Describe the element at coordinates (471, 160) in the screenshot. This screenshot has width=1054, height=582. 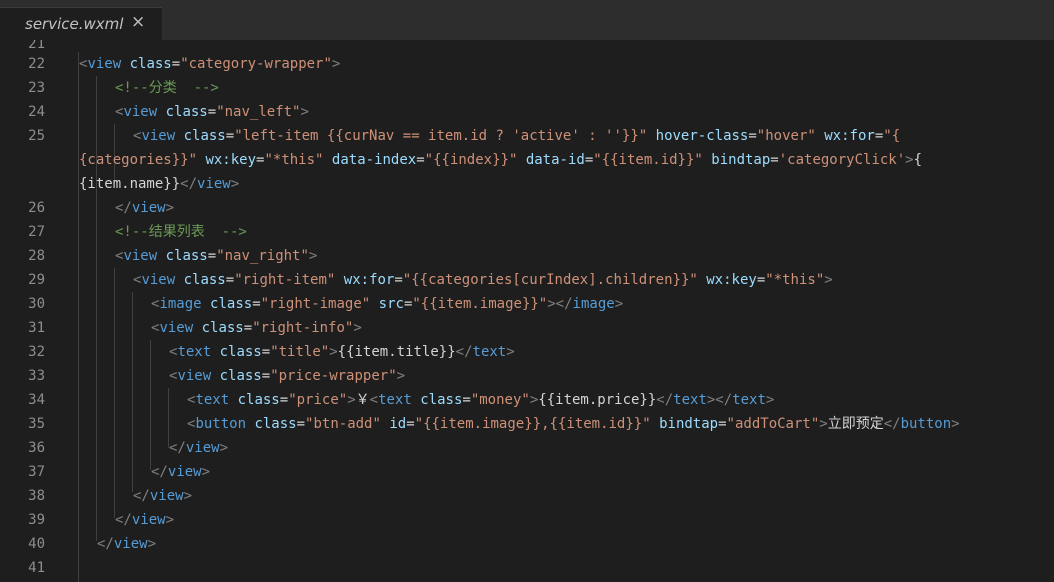
I see `code-token: "{{index}}"` at that location.